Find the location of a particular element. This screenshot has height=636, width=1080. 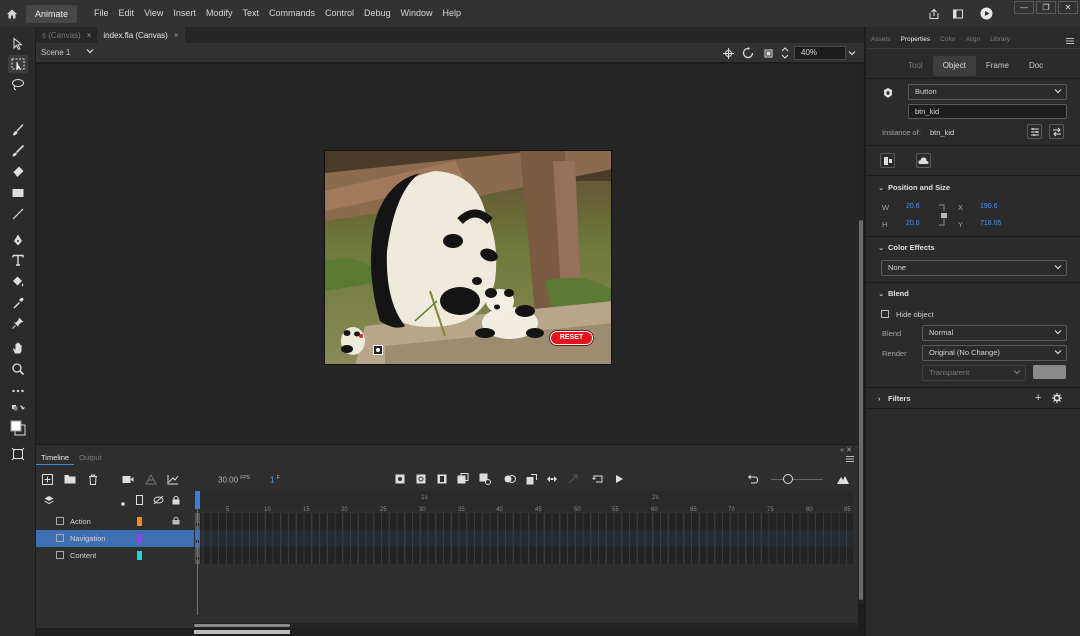

align-to-object-icon is located at coordinates (887, 160).